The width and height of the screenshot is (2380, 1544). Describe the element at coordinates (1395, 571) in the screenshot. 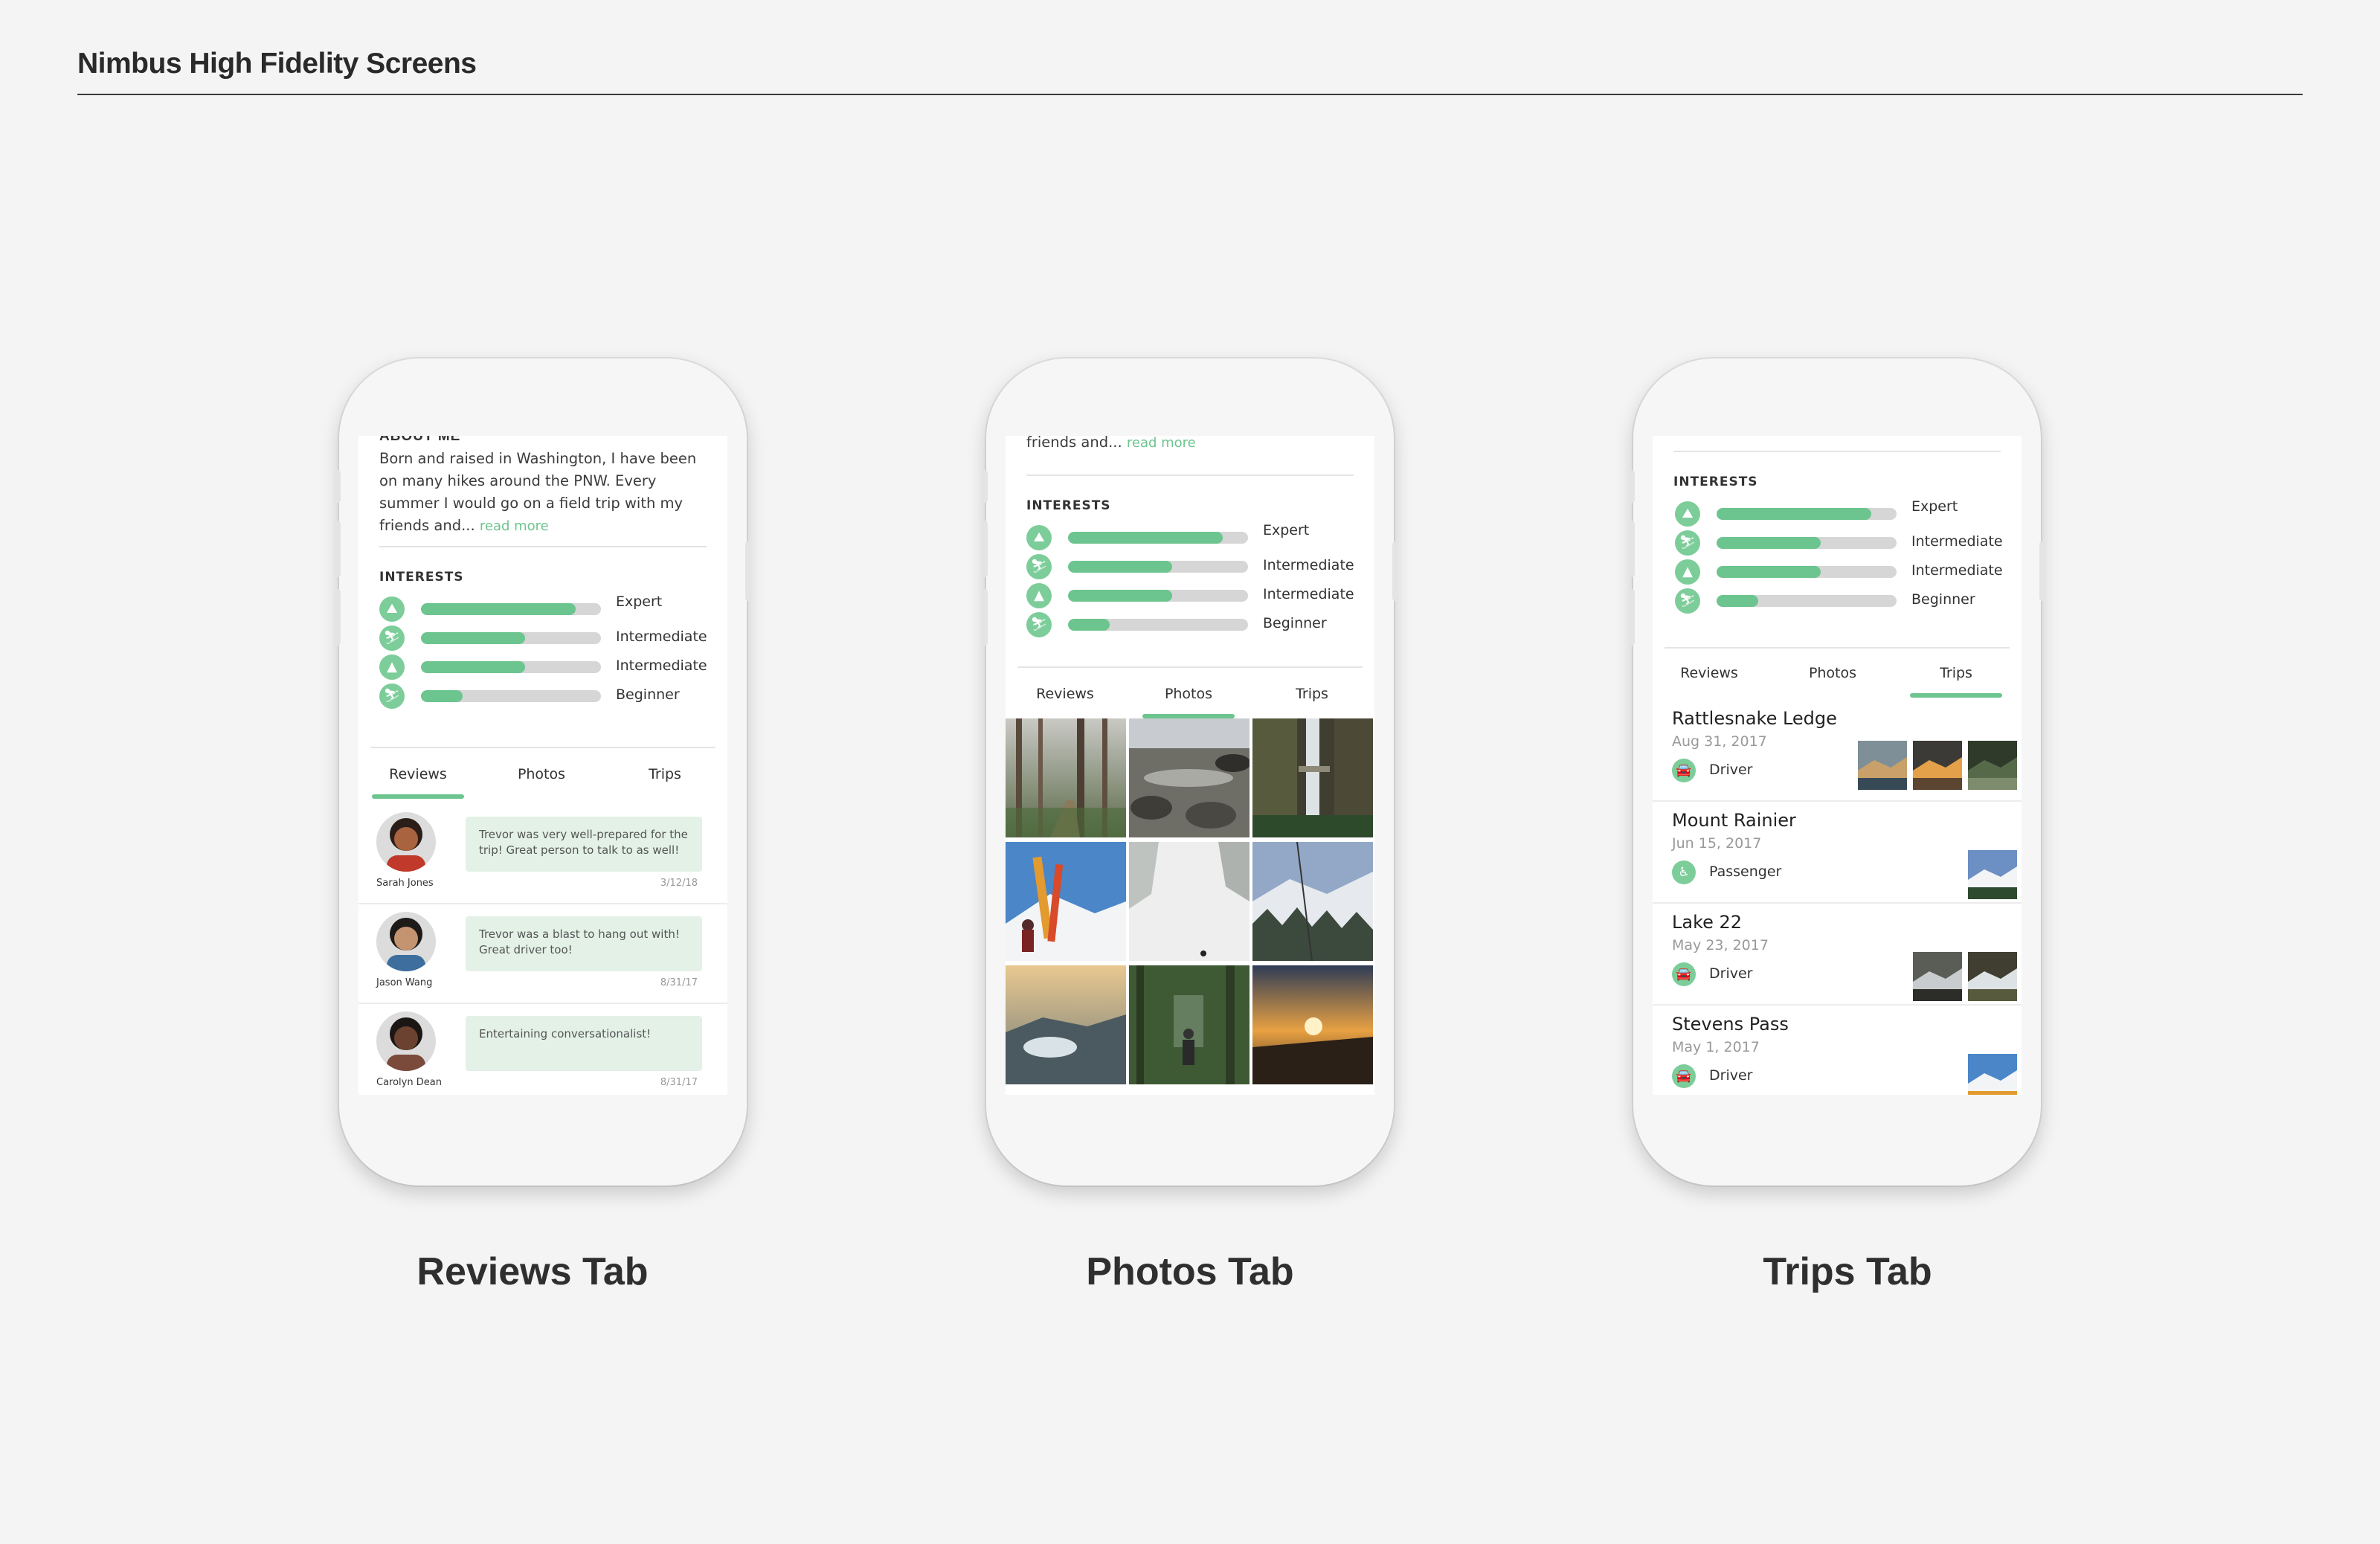

I see `power-button` at that location.